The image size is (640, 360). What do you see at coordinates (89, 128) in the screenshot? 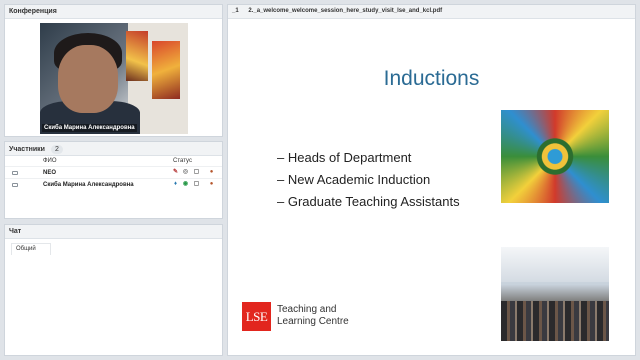
I see `video-participant-name: Скиба Марина Александровна` at bounding box center [89, 128].